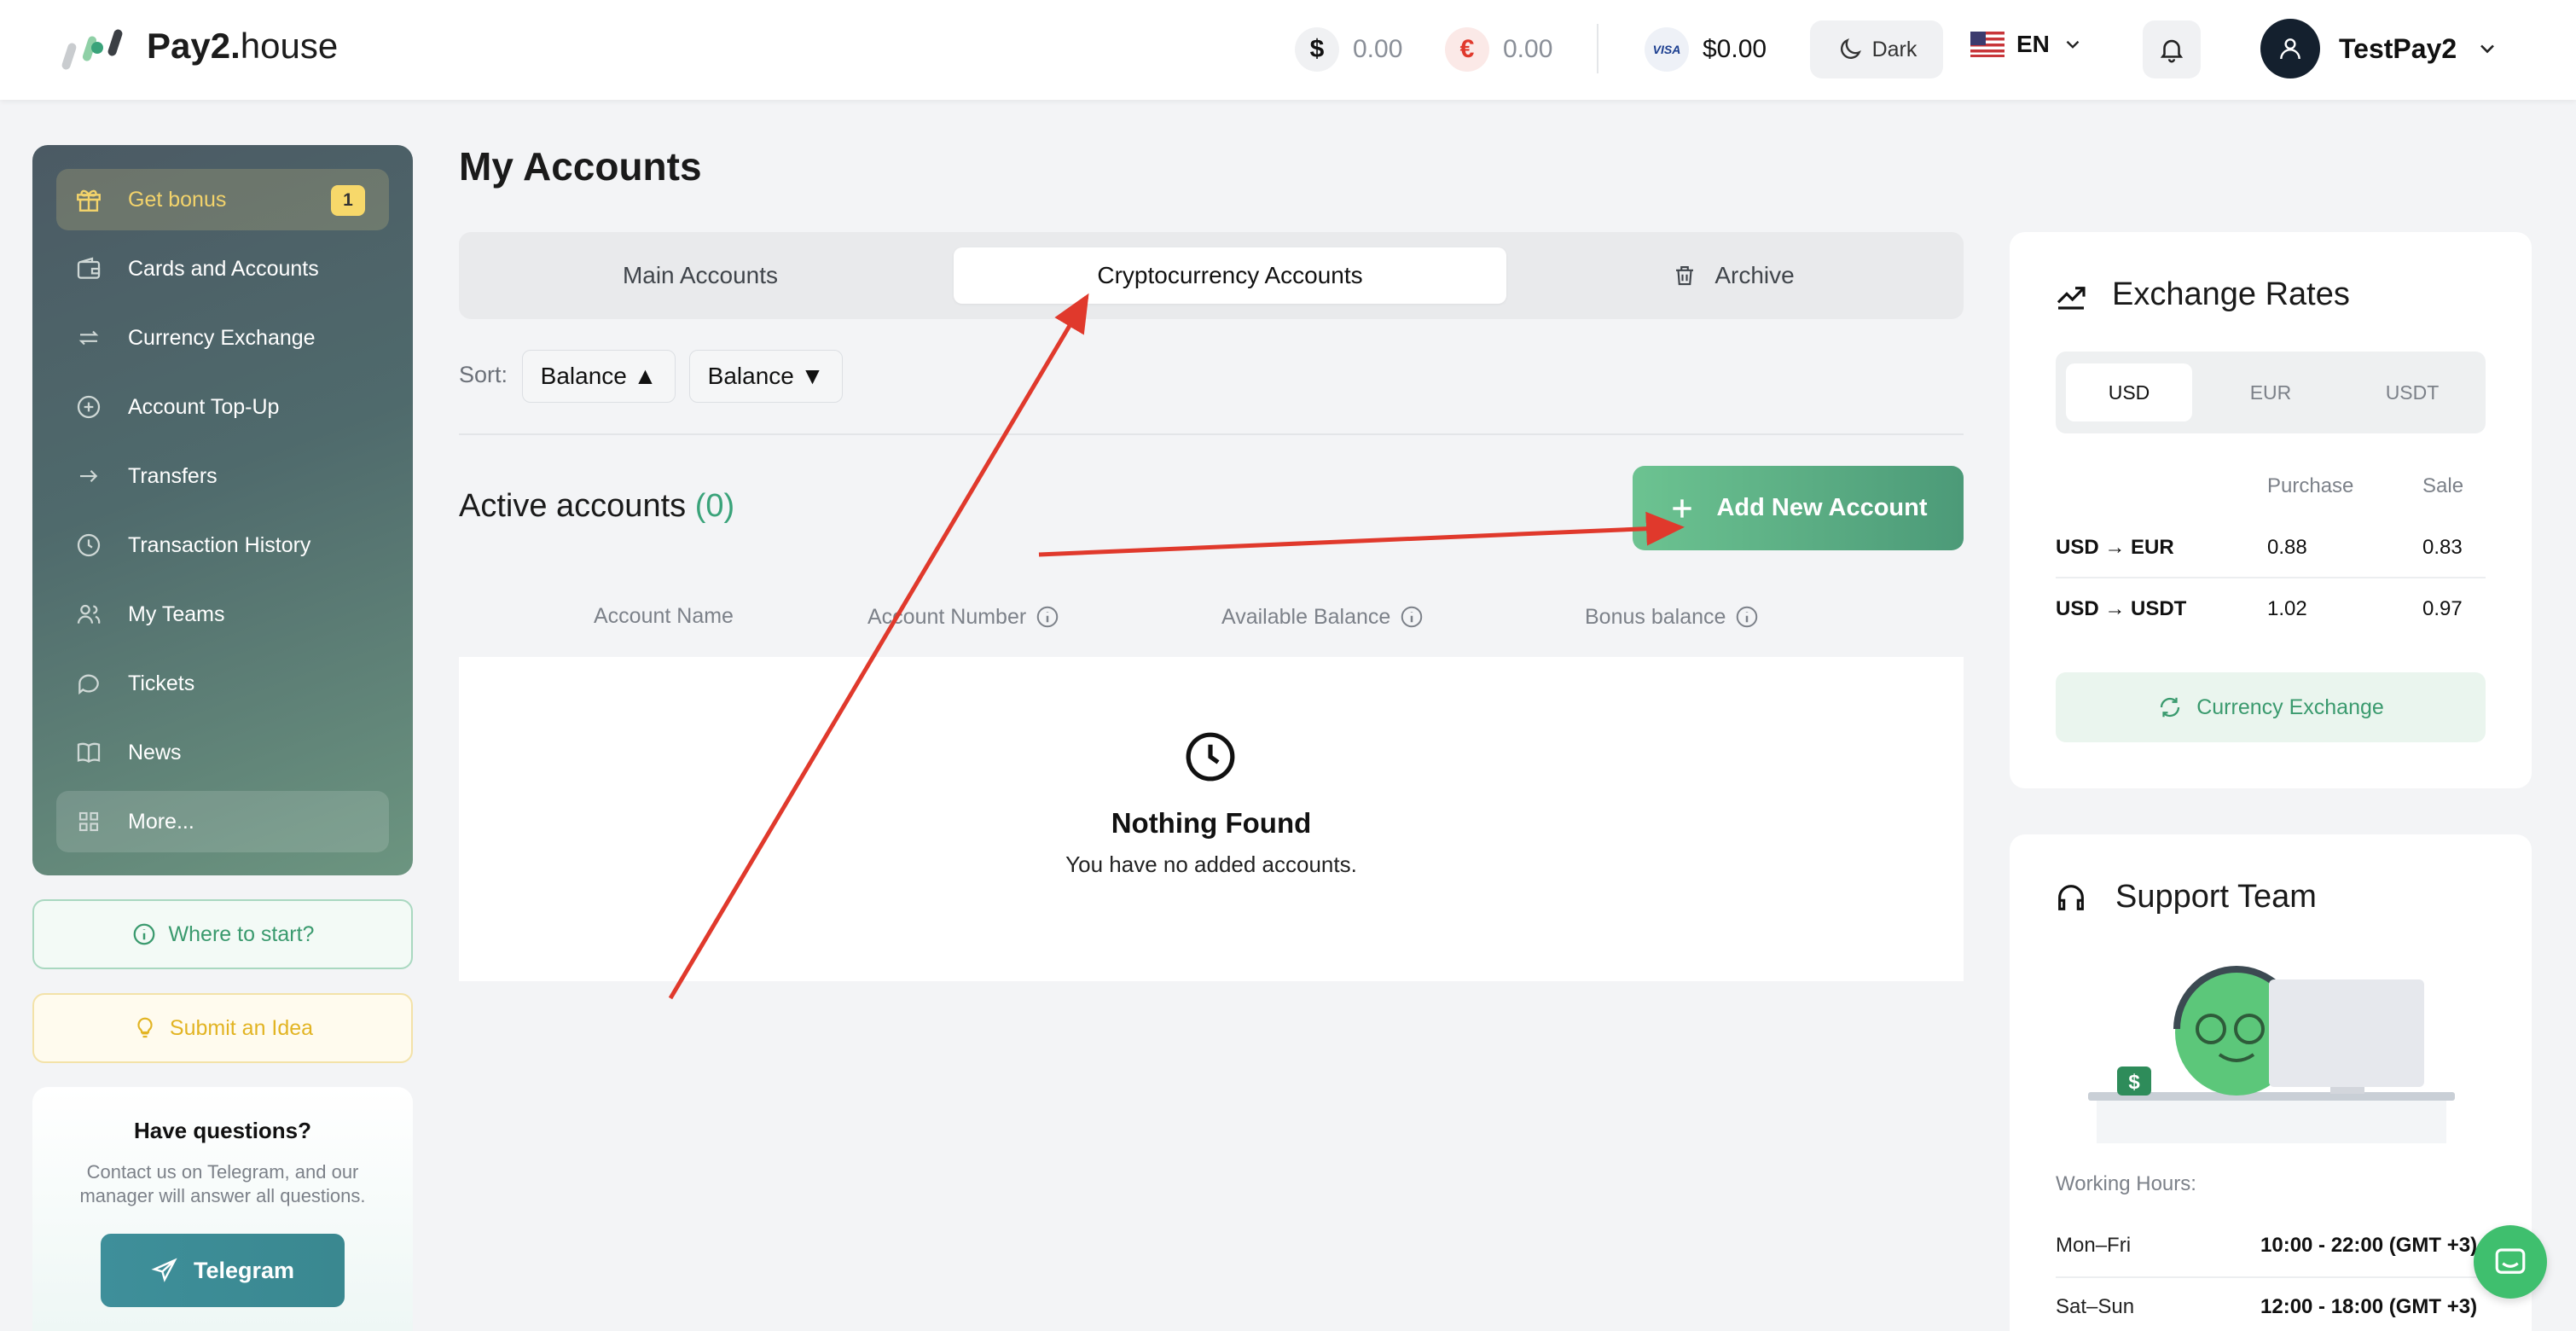  I want to click on rate-purchase: 0.88, so click(2287, 547).